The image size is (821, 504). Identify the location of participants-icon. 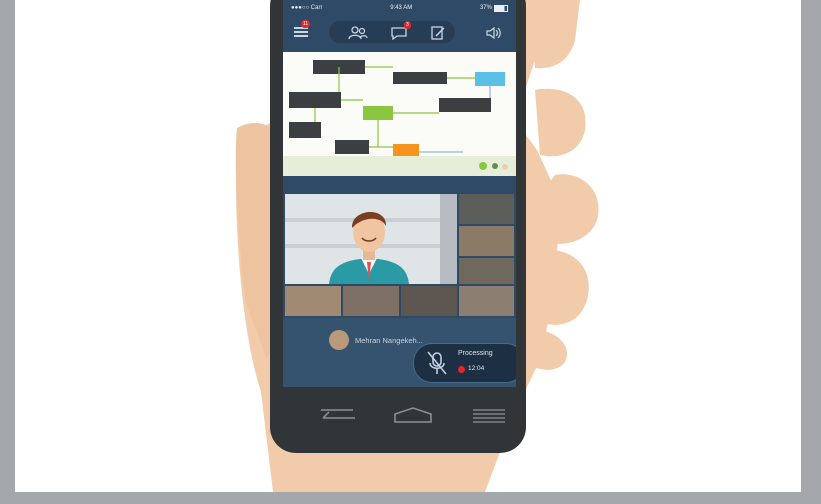
(358, 33).